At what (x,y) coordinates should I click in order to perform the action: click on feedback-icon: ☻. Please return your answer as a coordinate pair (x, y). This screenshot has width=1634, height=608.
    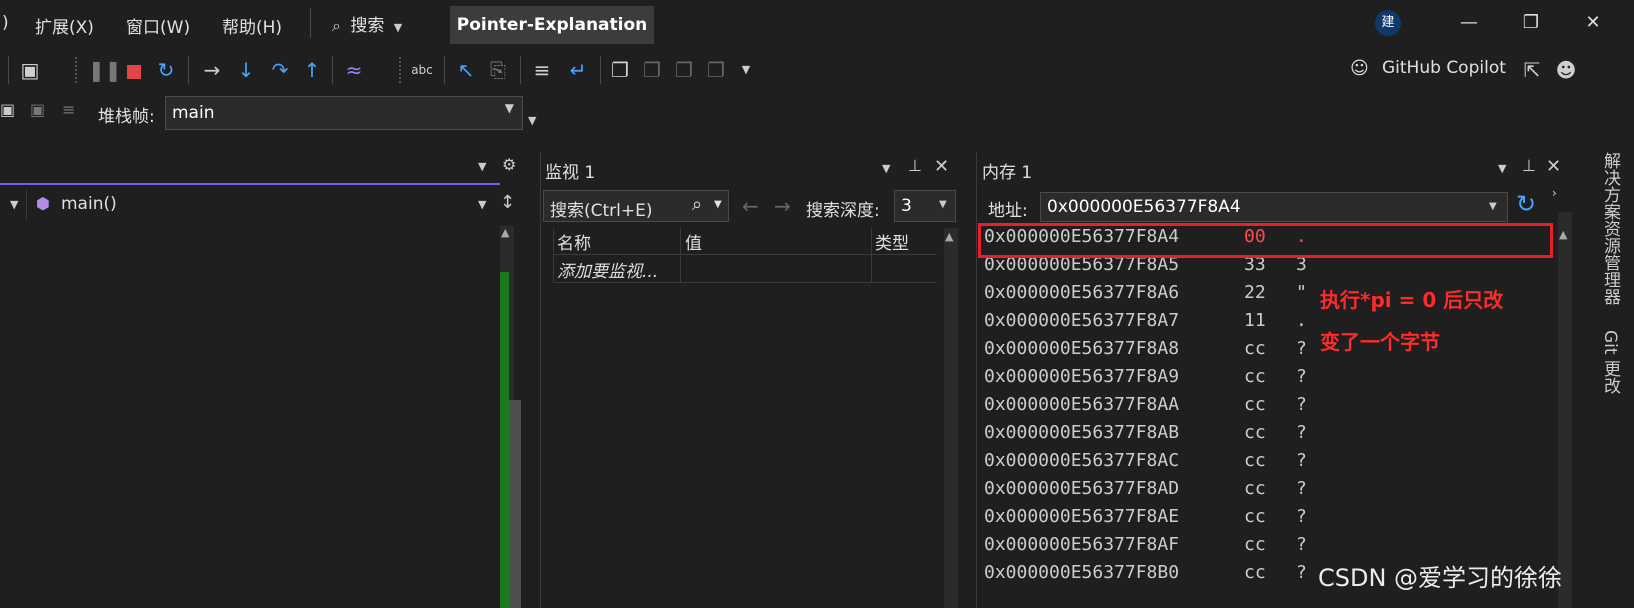
    Looking at the image, I should click on (1566, 70).